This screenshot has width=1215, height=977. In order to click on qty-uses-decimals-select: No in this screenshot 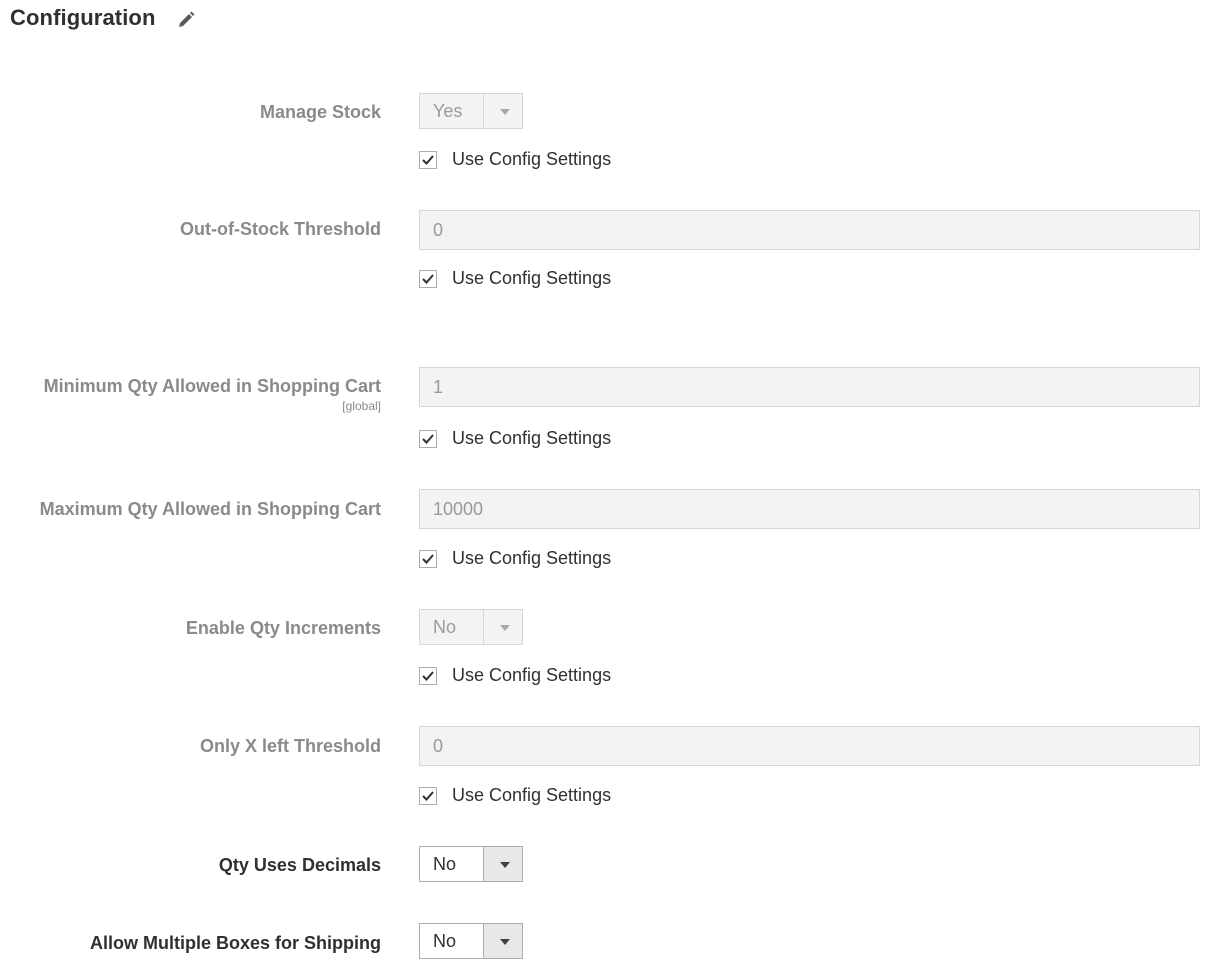, I will do `click(471, 864)`.